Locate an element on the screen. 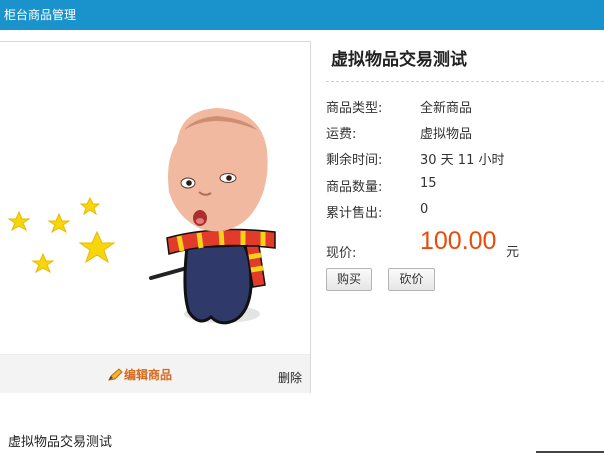  product-type-value: 全新商品 is located at coordinates (446, 108).